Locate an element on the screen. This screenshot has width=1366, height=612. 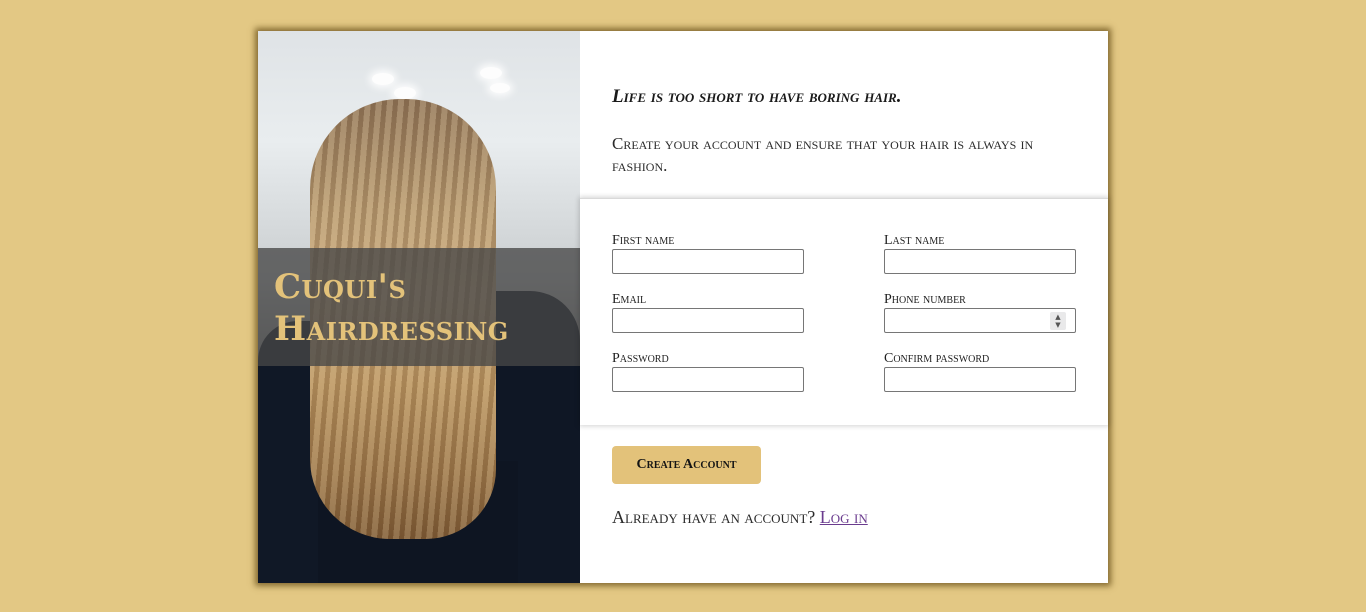
last-name-group: Last name is located at coordinates (980, 253).